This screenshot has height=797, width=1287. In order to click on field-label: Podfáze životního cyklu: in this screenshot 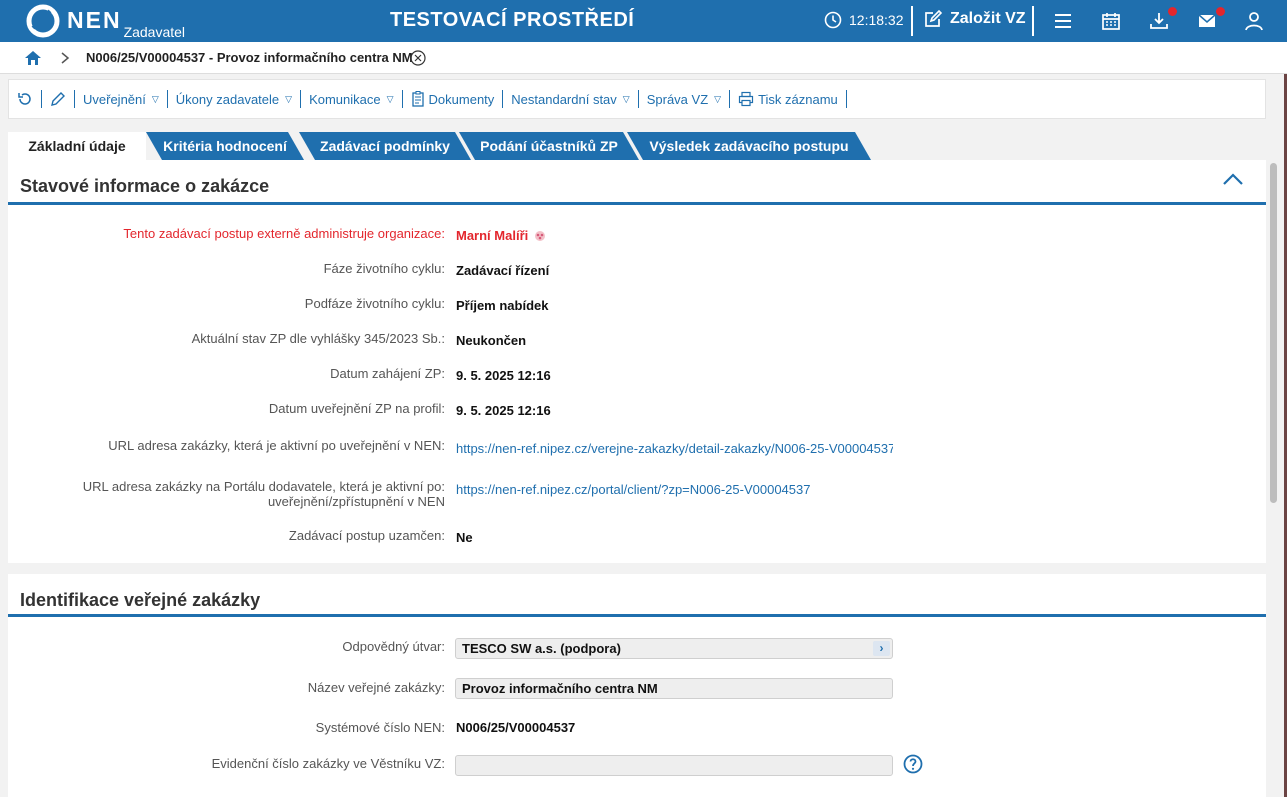, I will do `click(374, 303)`.